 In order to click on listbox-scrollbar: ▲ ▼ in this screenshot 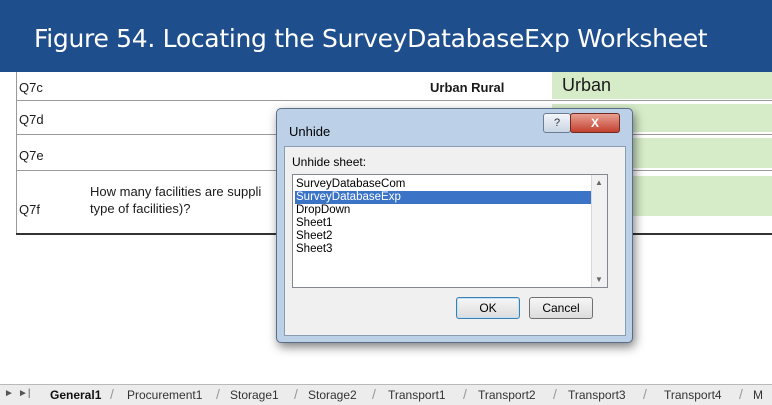, I will do `click(599, 231)`.